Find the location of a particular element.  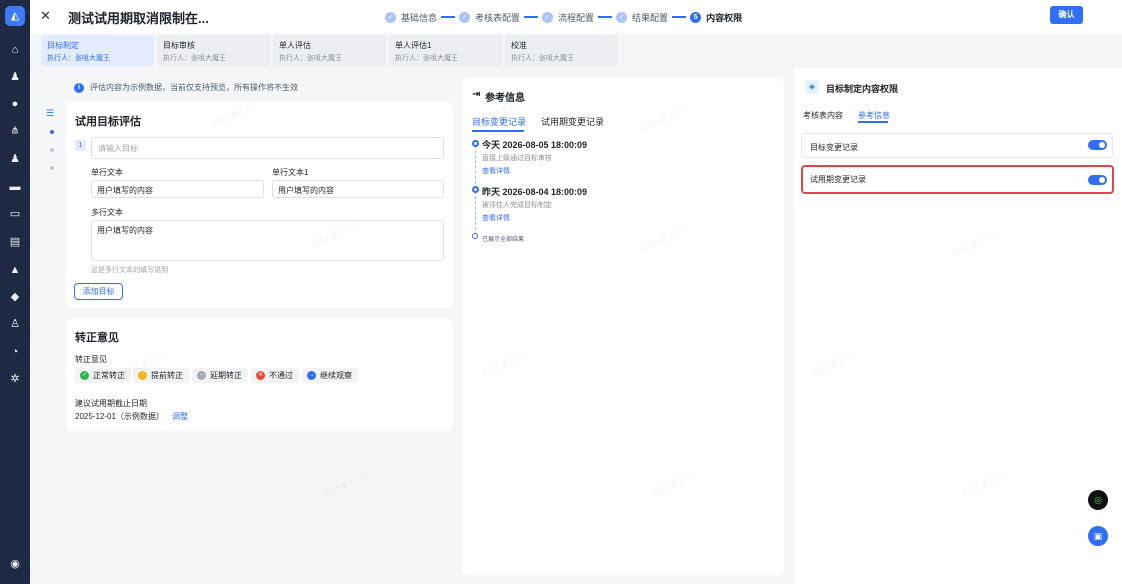

probation-change-toggle is located at coordinates (1097, 180).